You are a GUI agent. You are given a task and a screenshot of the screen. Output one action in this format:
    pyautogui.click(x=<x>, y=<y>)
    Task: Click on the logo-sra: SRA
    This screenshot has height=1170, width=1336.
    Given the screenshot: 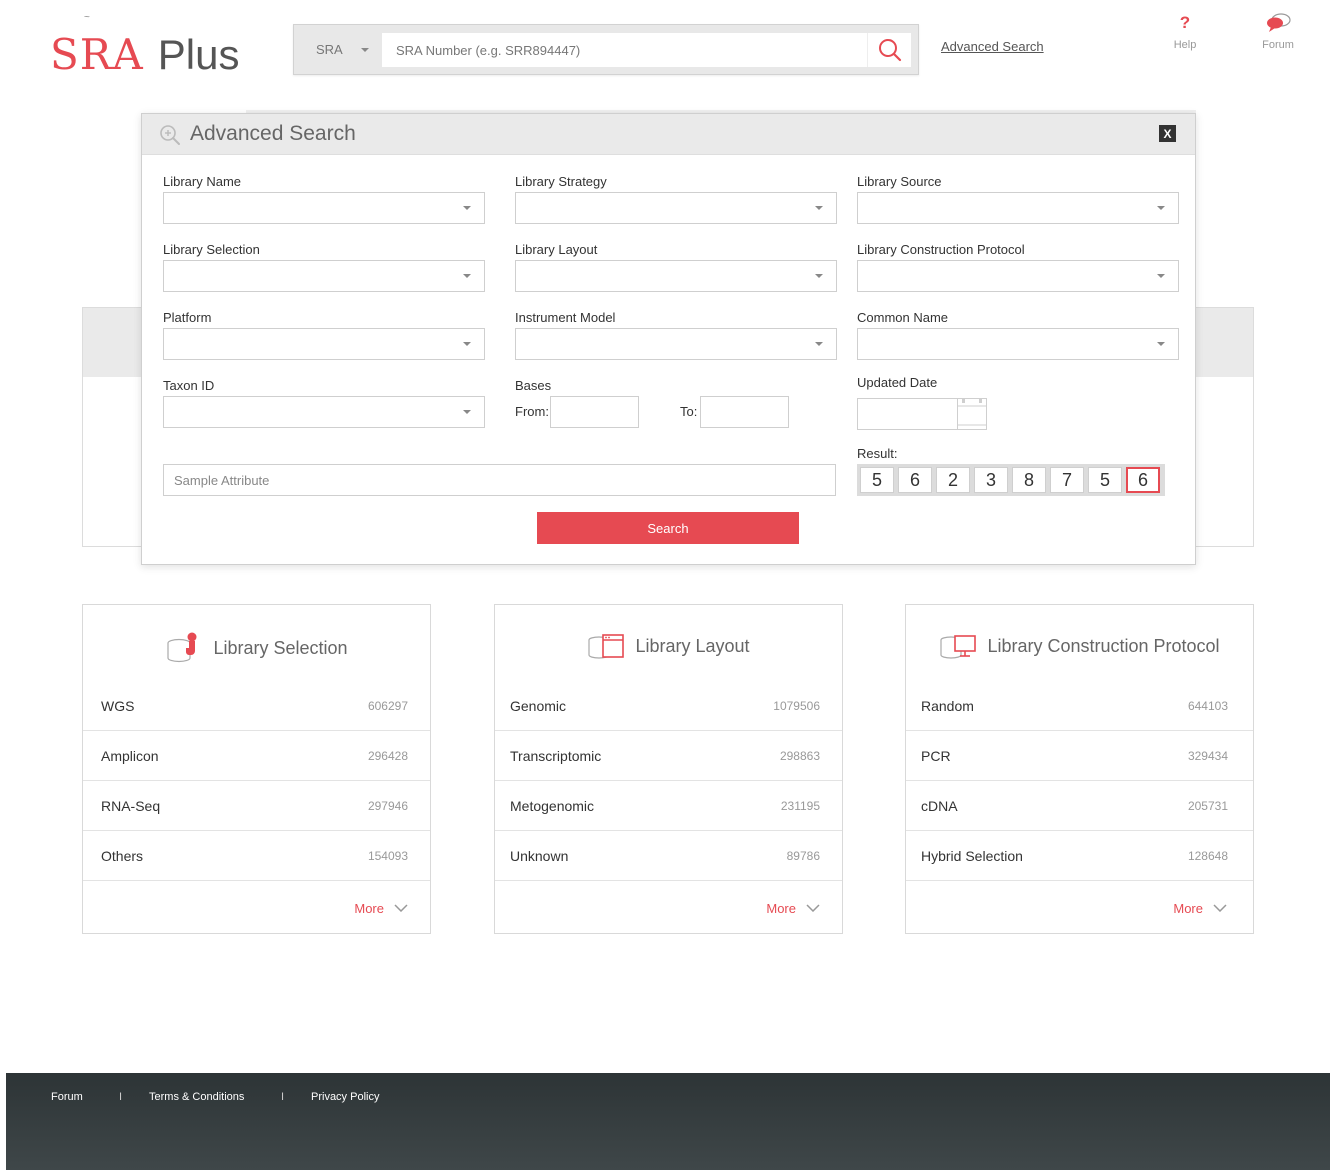 What is the action you would take?
    pyautogui.click(x=97, y=54)
    